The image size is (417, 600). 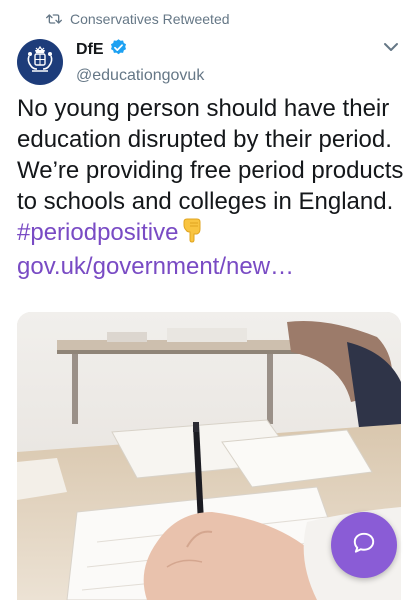 I want to click on display-name: DfE, so click(x=90, y=50).